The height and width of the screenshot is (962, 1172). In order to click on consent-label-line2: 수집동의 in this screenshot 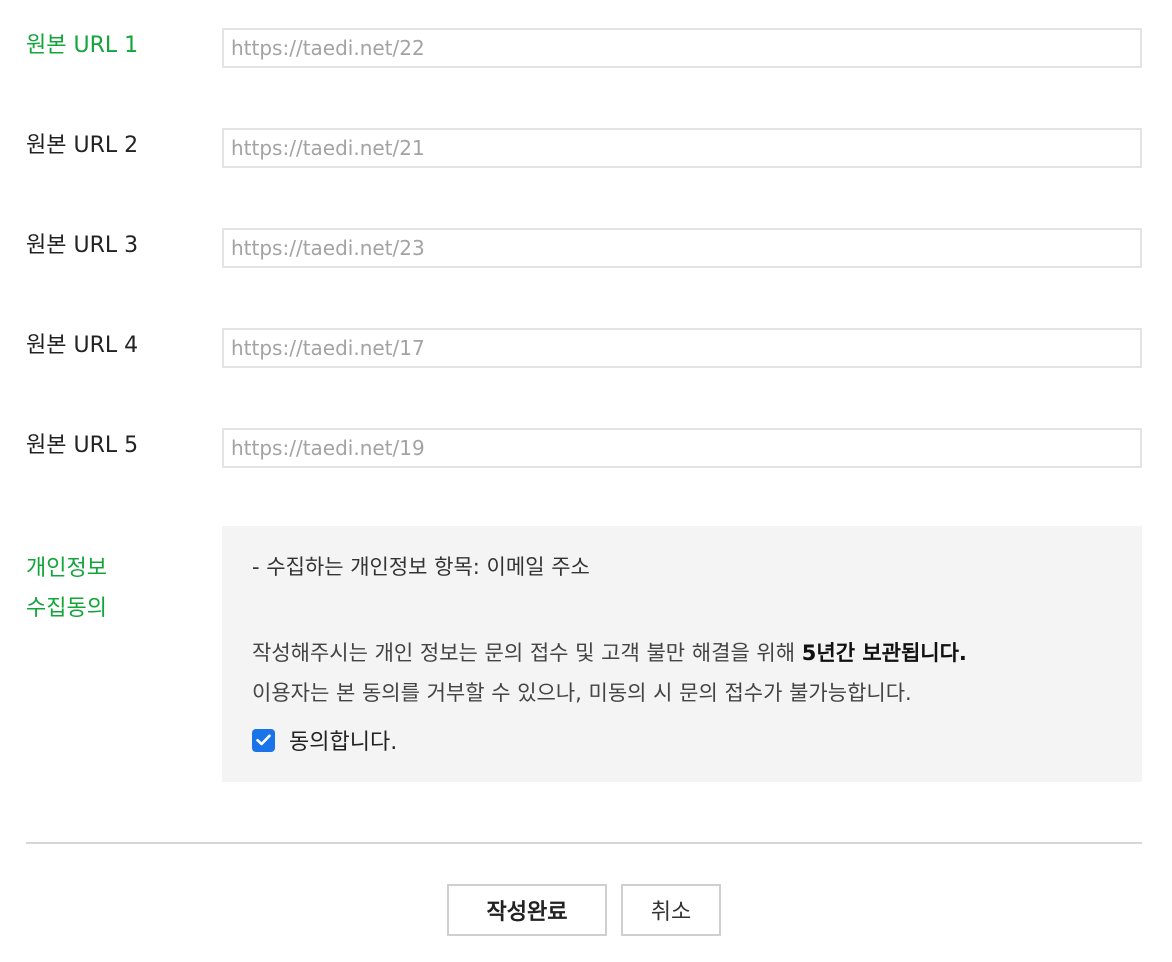, I will do `click(66, 608)`.